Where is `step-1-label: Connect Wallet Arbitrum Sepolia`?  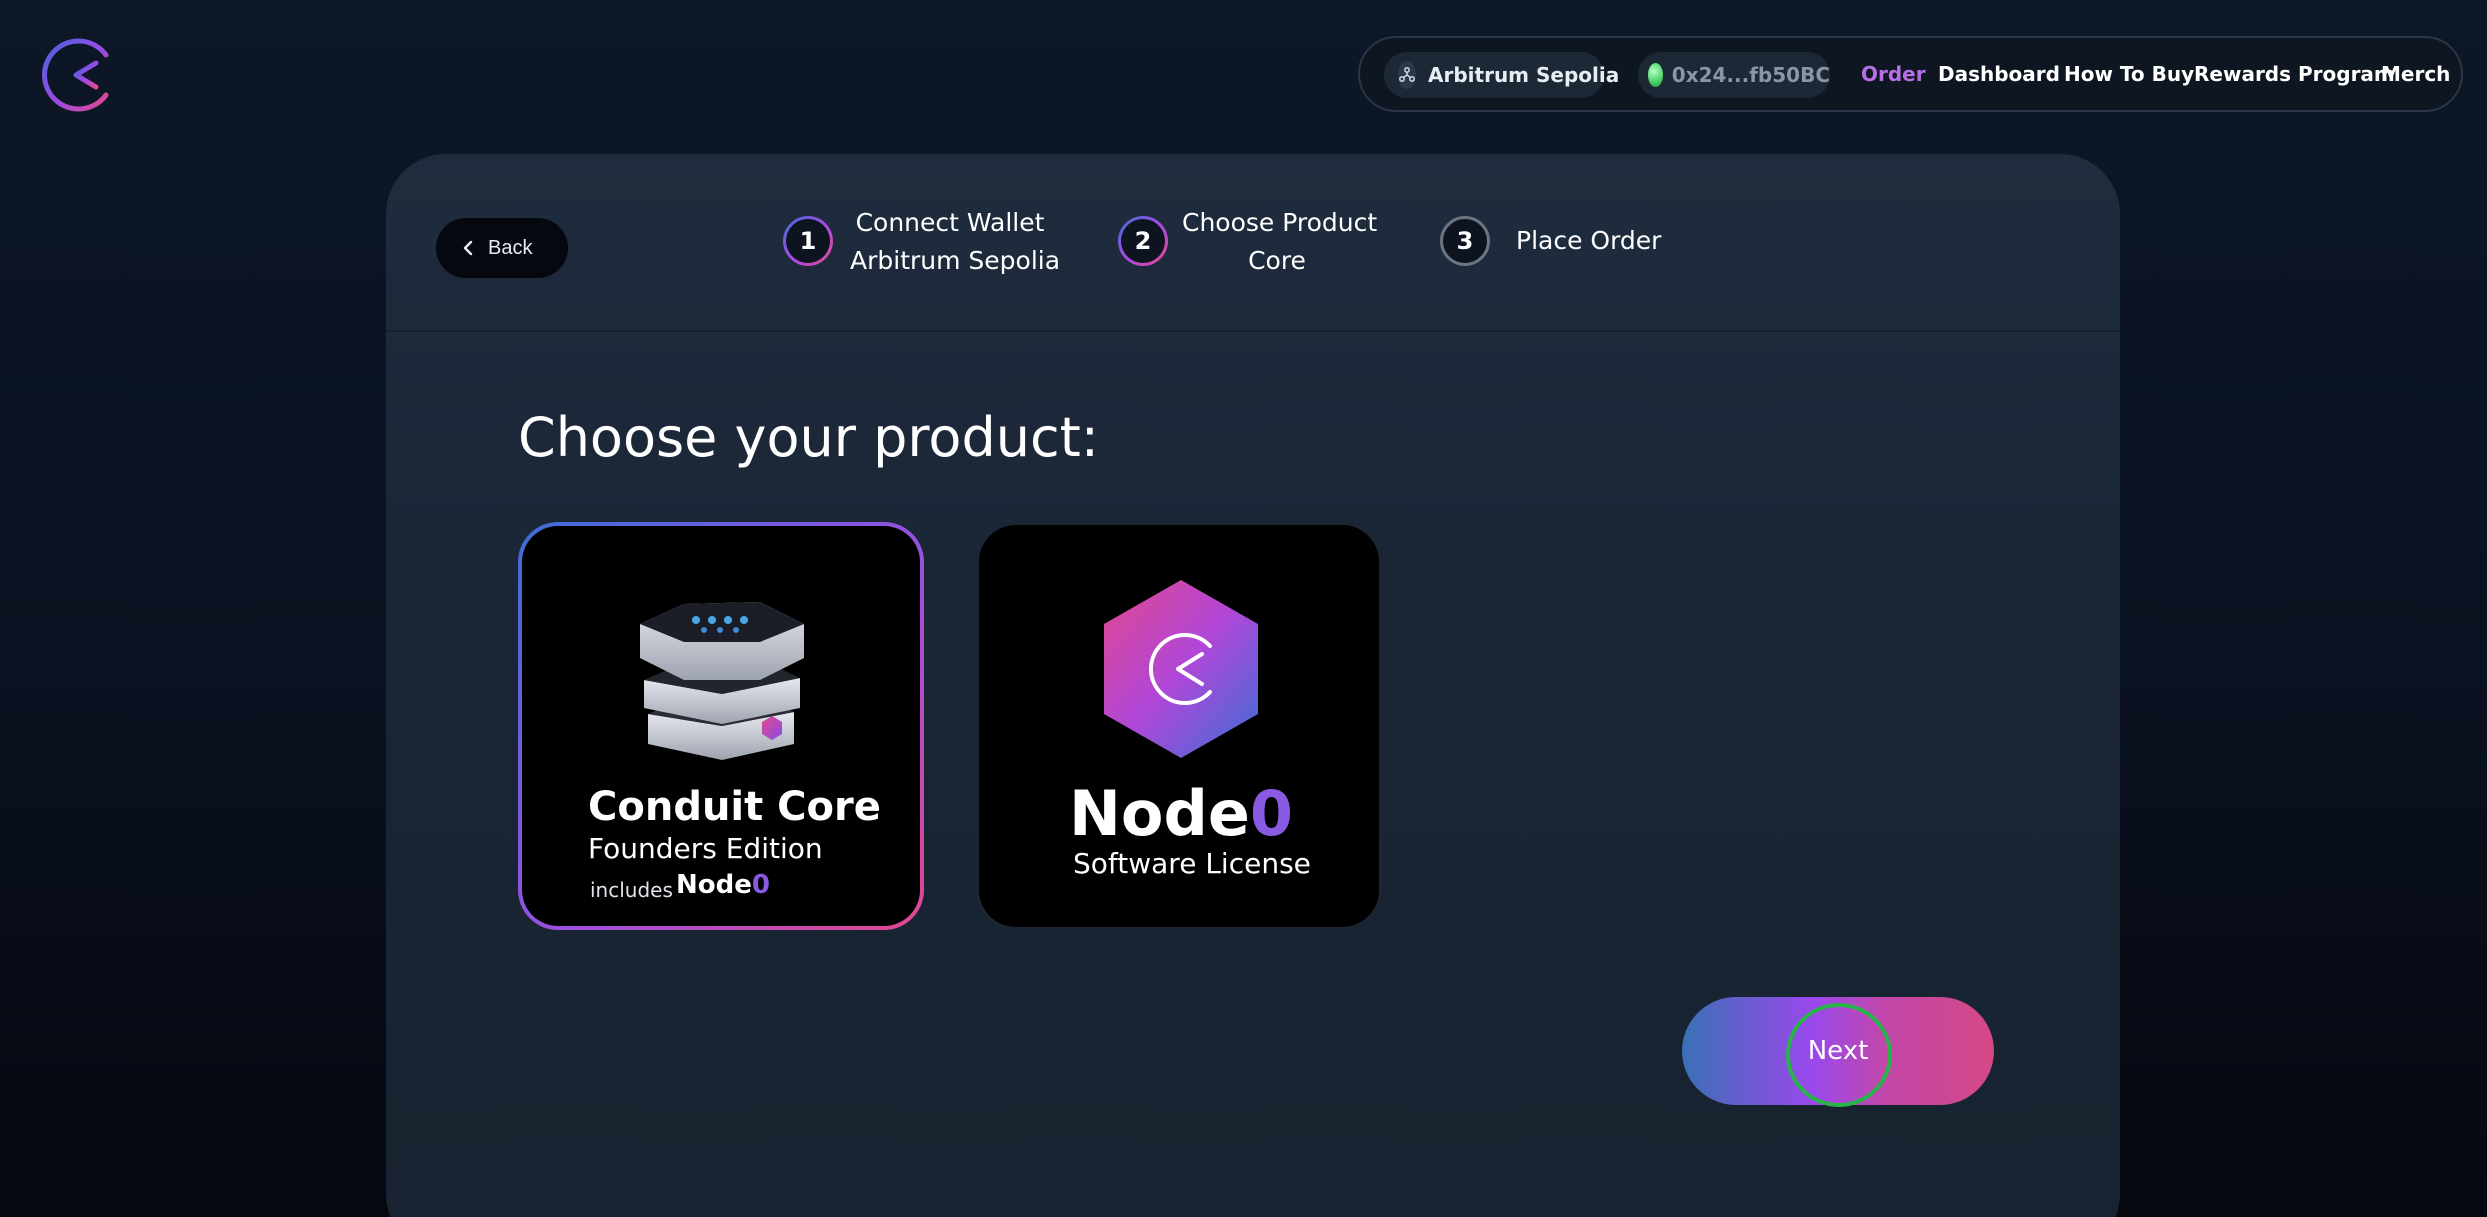
step-1-label: Connect Wallet Arbitrum Sepolia is located at coordinates (955, 241).